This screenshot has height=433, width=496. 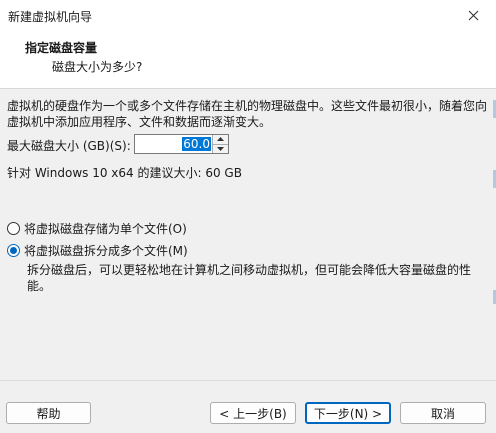 I want to click on spin-down-button, so click(x=220, y=148).